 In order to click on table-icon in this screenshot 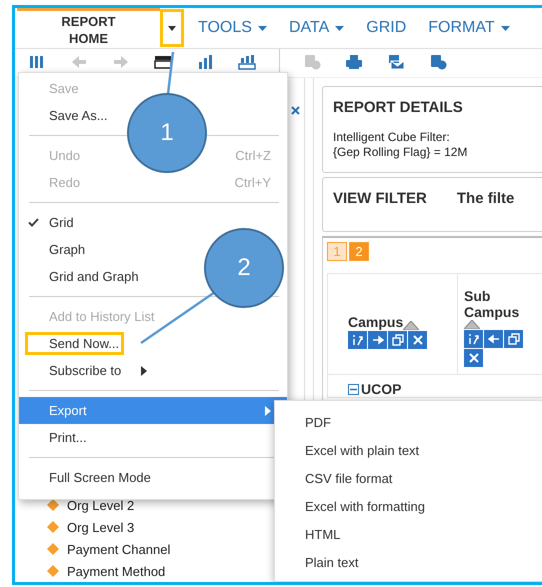, I will do `click(163, 62)`.